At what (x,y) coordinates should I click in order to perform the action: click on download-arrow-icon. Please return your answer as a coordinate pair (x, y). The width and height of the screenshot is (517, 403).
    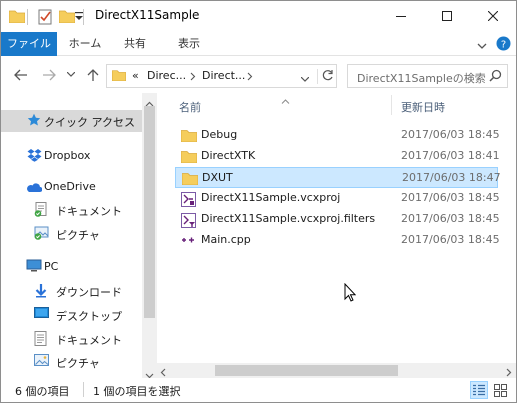
    Looking at the image, I should click on (41, 292).